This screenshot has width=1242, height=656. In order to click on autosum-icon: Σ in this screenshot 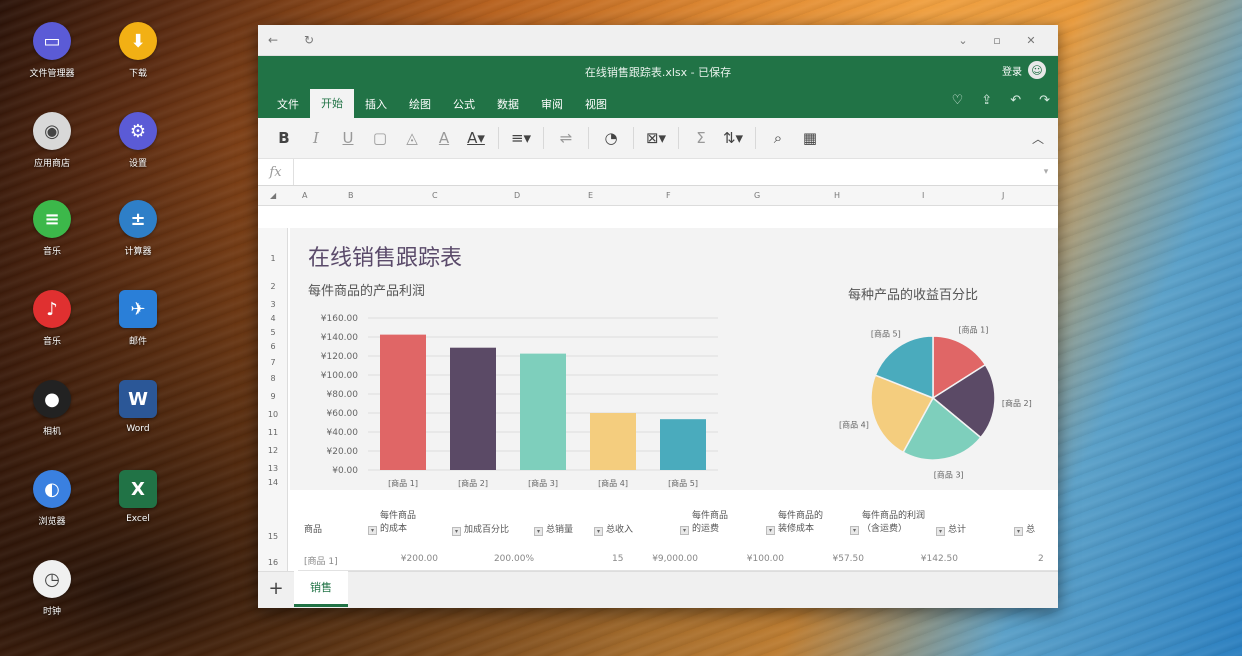, I will do `click(701, 138)`.